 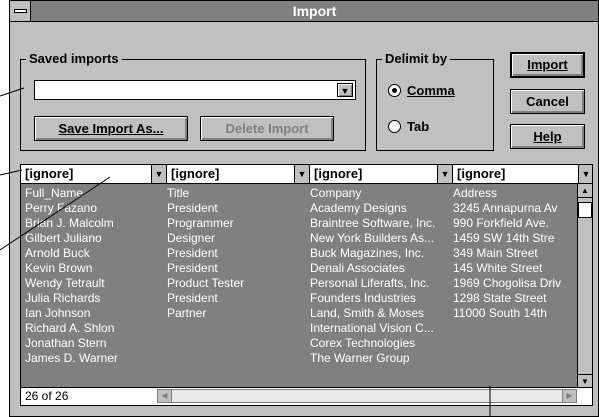 I want to click on saved-imports-label: Saved imports, so click(x=74, y=59).